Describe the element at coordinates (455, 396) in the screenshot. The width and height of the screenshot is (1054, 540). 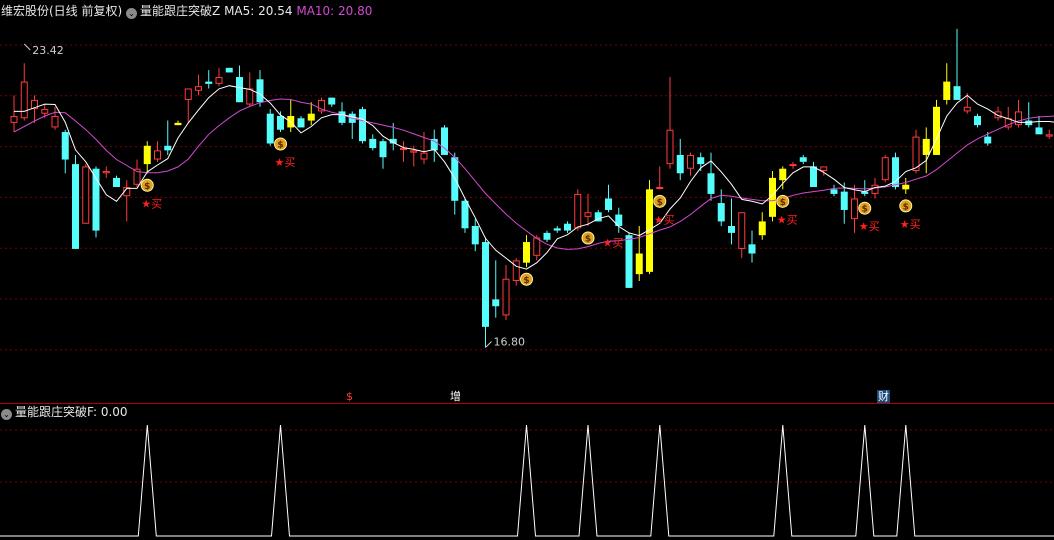
I see `event-marker-increase: 增` at that location.